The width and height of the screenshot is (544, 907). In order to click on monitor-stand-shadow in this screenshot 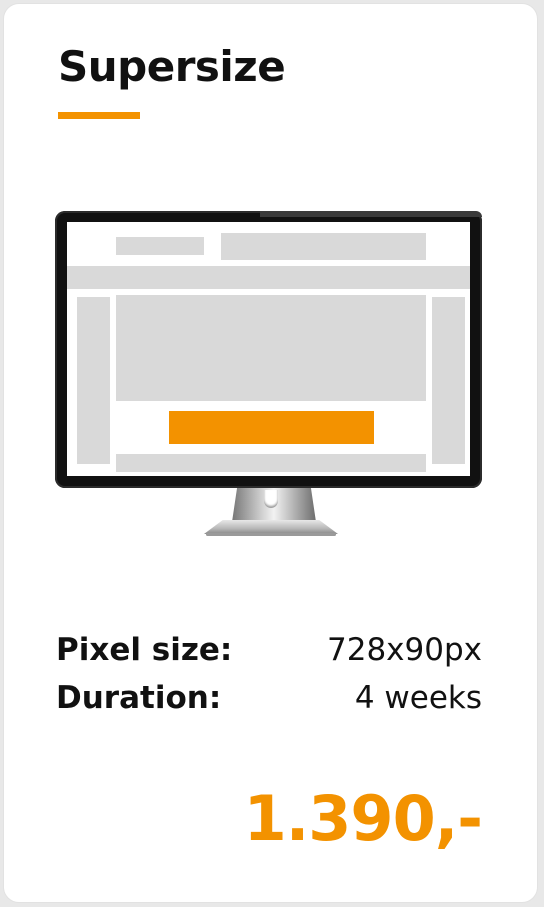, I will do `click(271, 534)`.